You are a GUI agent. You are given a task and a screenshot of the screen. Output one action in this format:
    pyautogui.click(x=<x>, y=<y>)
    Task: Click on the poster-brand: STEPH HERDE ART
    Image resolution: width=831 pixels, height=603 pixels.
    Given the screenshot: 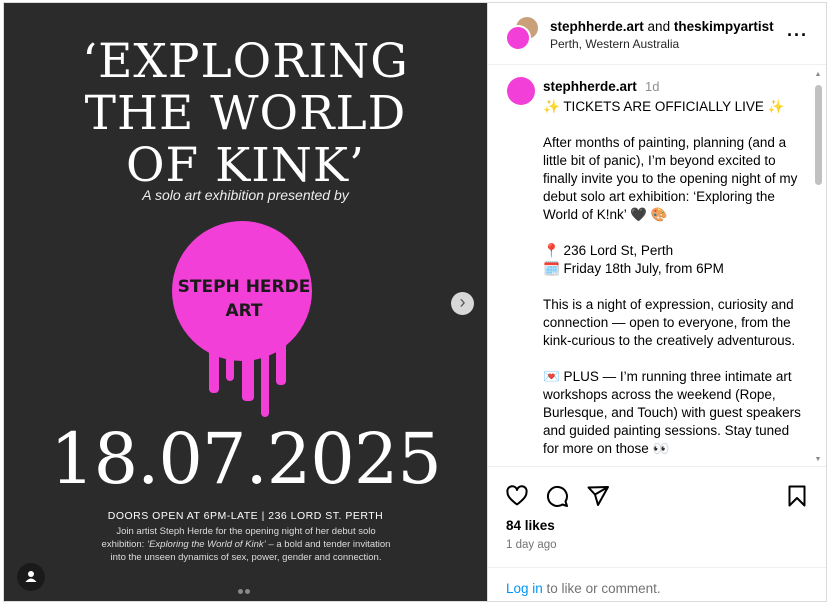 What is the action you would take?
    pyautogui.click(x=244, y=299)
    